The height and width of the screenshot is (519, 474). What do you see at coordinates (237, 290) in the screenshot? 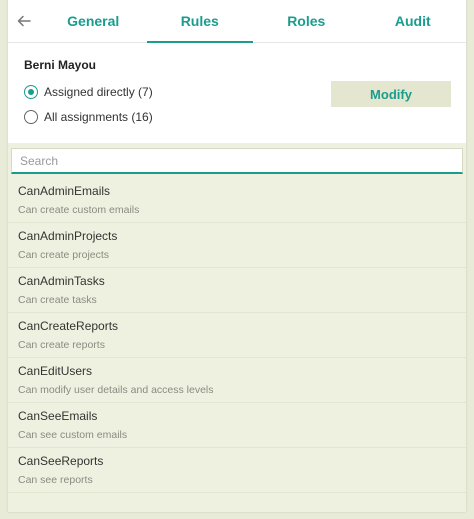
I see `list-item: CanAdminTasks Can create tasks` at bounding box center [237, 290].